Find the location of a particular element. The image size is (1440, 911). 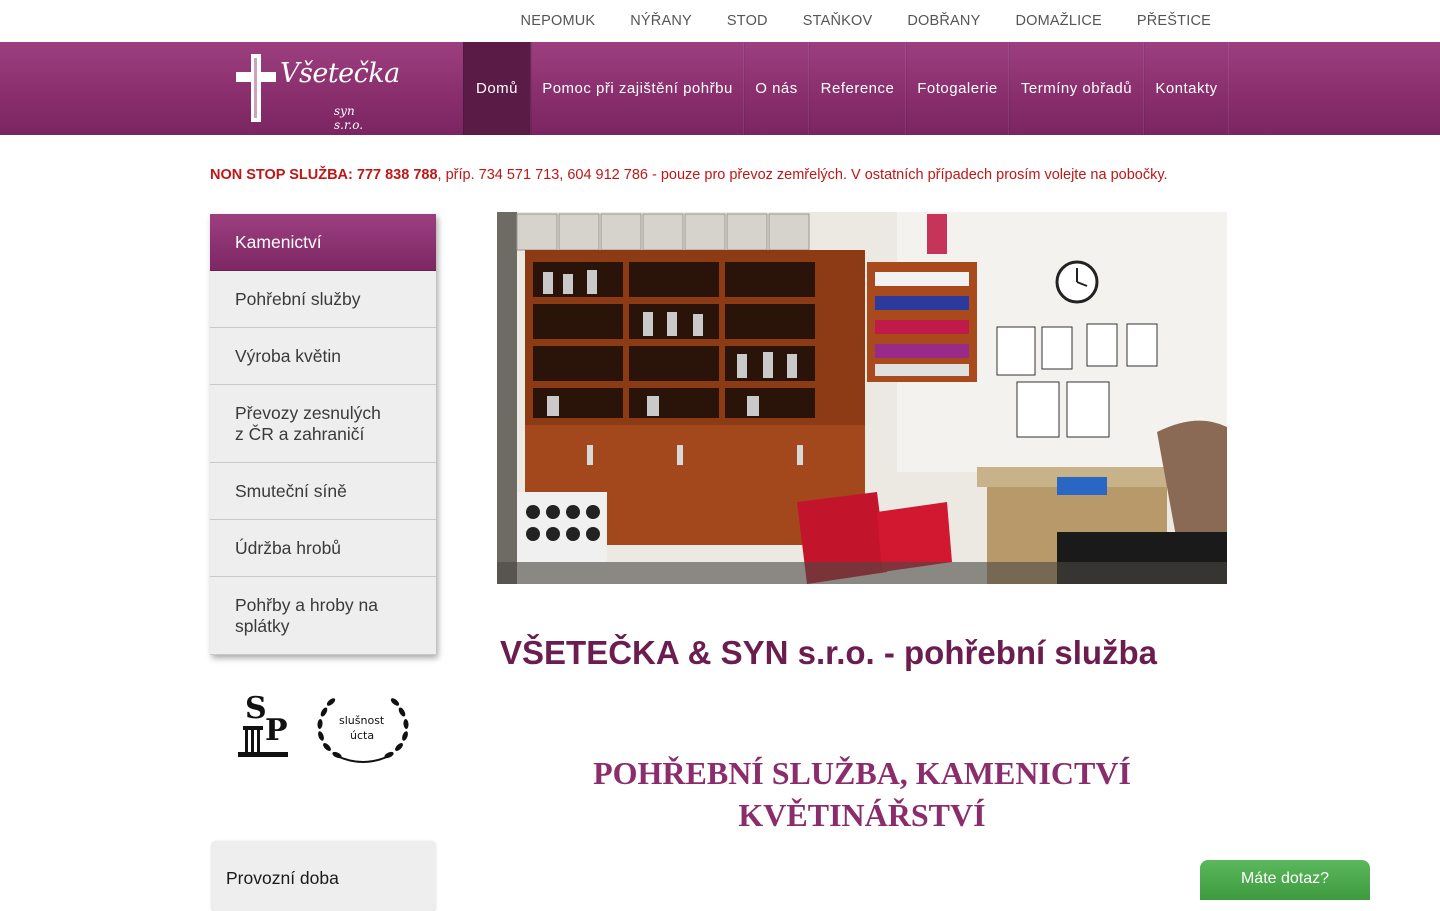

side-item-5: Údržba hrobů is located at coordinates (323, 548).